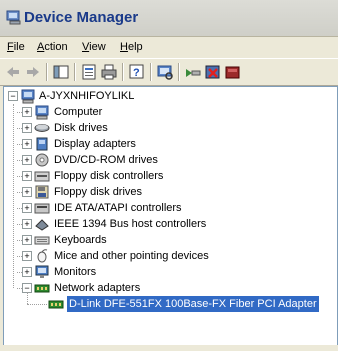 Image resolution: width=338 pixels, height=351 pixels. I want to click on show-hide-tree-icon, so click(61, 72).